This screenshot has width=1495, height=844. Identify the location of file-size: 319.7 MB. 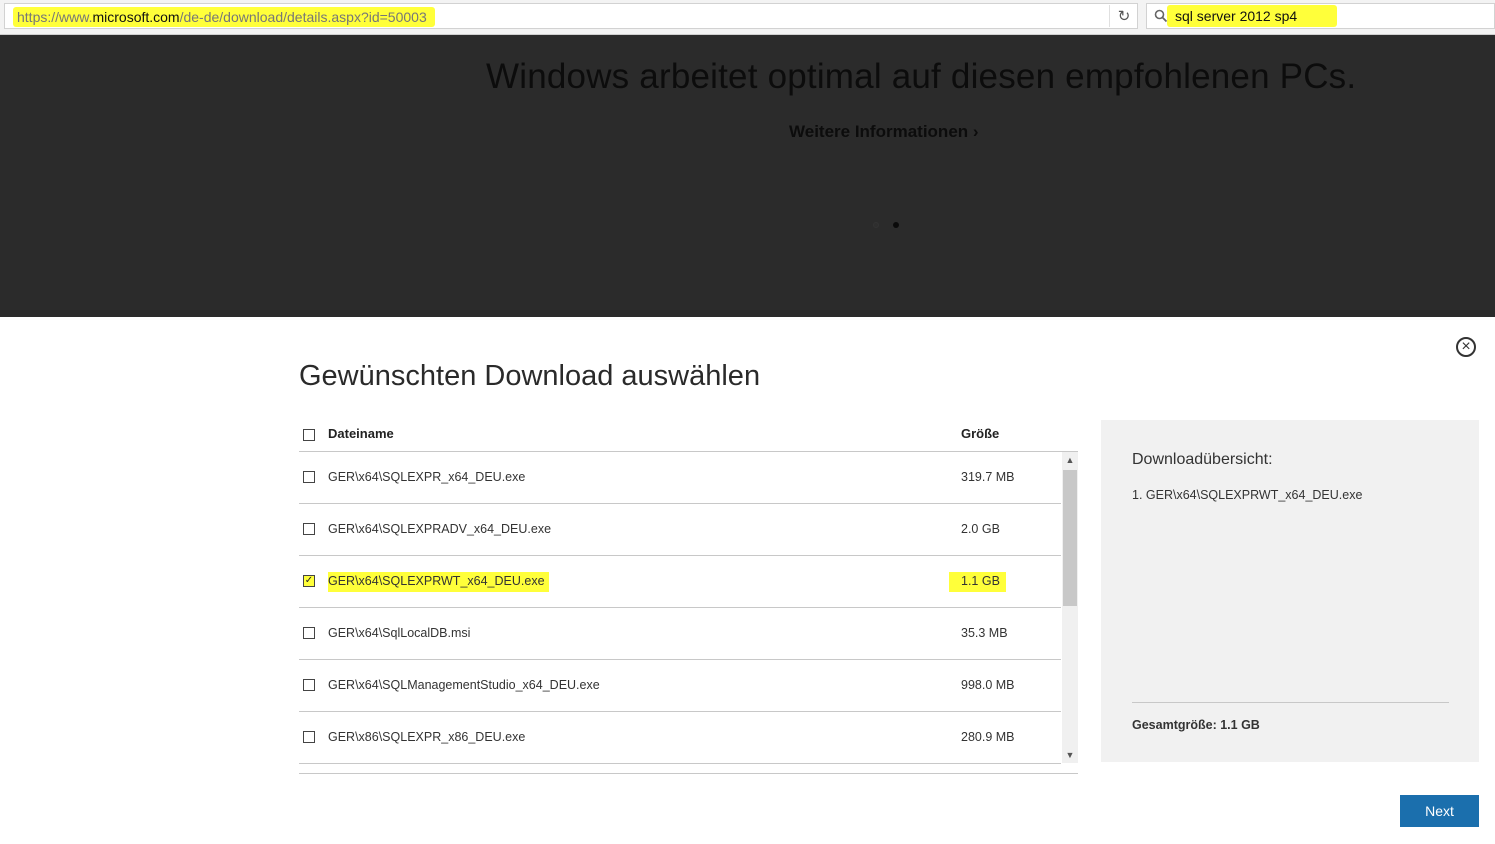
(988, 477).